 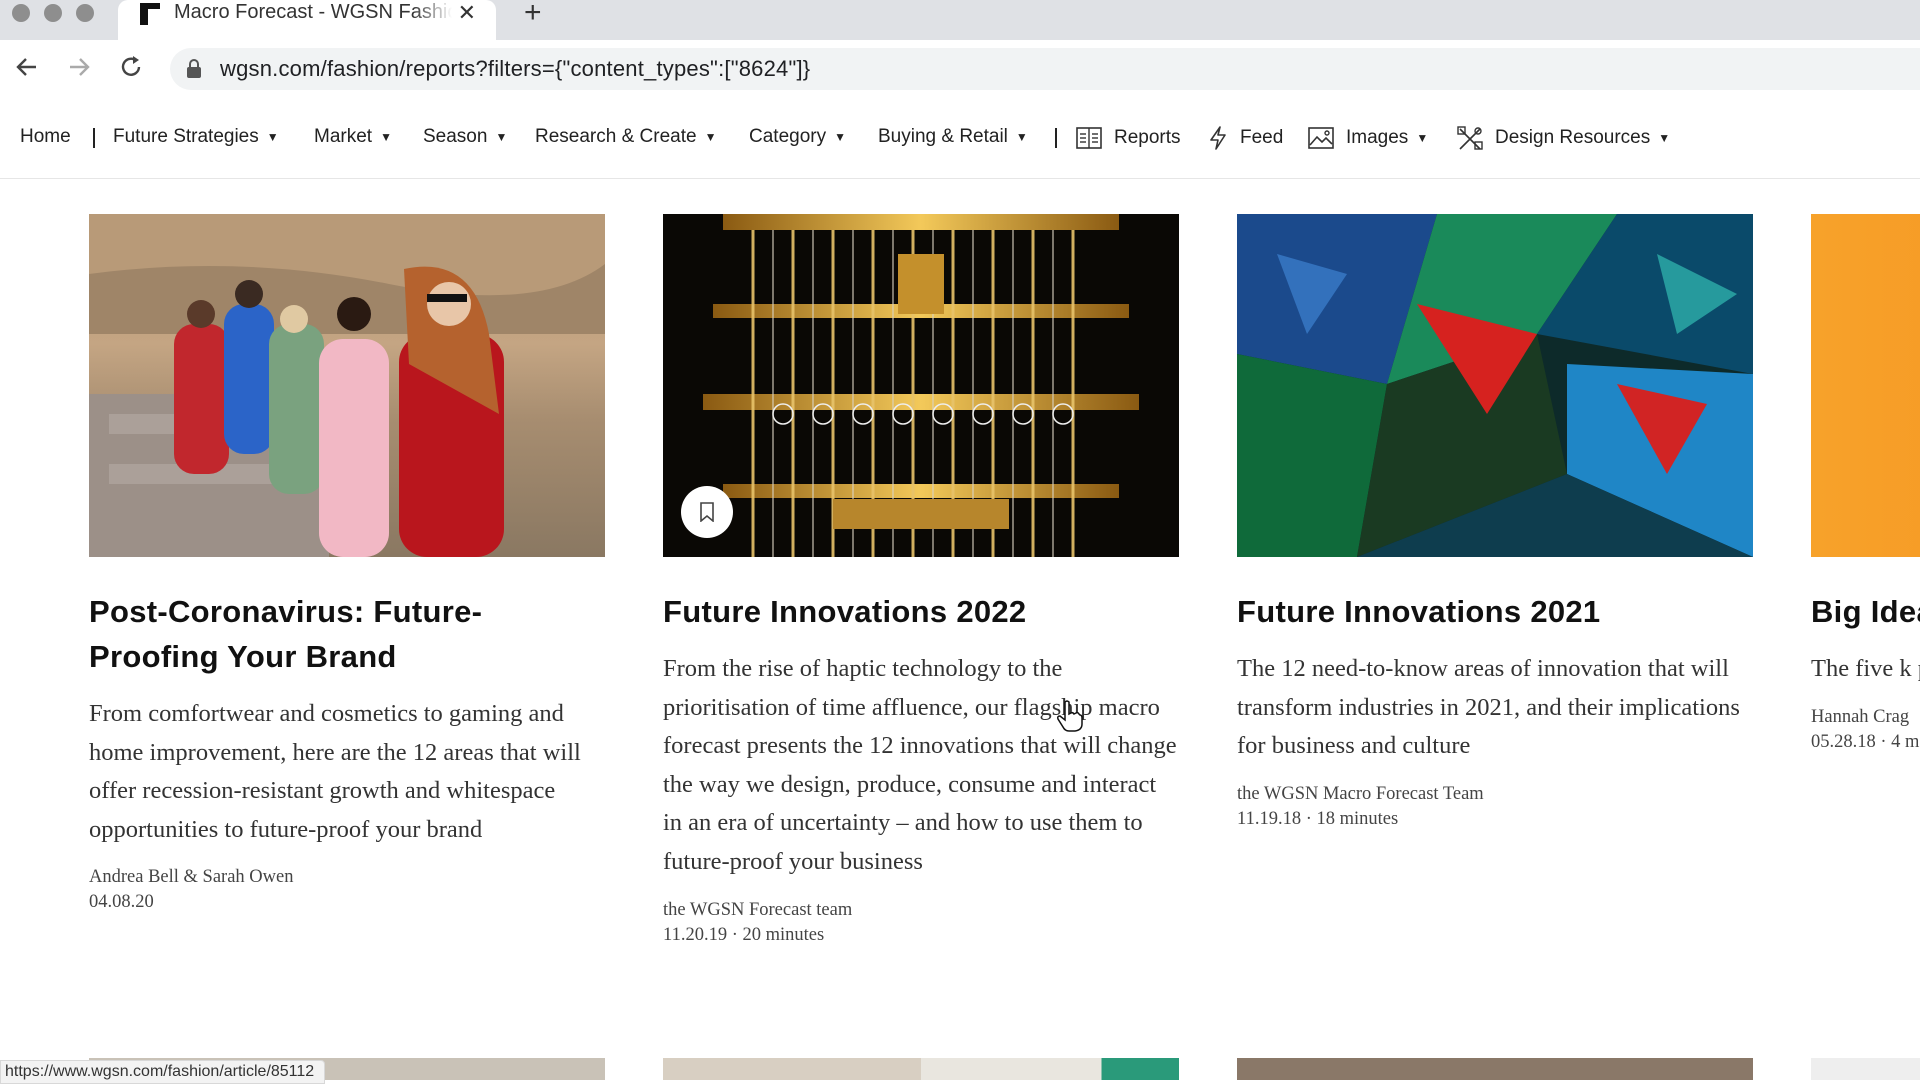 What do you see at coordinates (455, 136) in the screenshot?
I see `nav-season-label: Season` at bounding box center [455, 136].